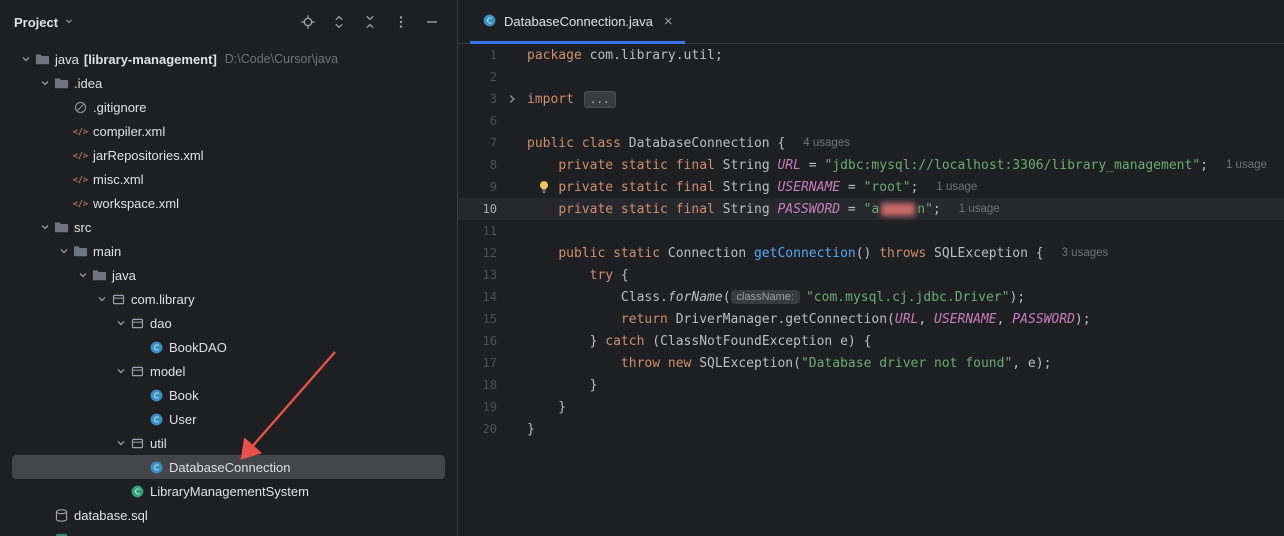 The width and height of the screenshot is (1284, 536). Describe the element at coordinates (1085, 253) in the screenshot. I see `usages-inlay-hint: 3 usages` at that location.